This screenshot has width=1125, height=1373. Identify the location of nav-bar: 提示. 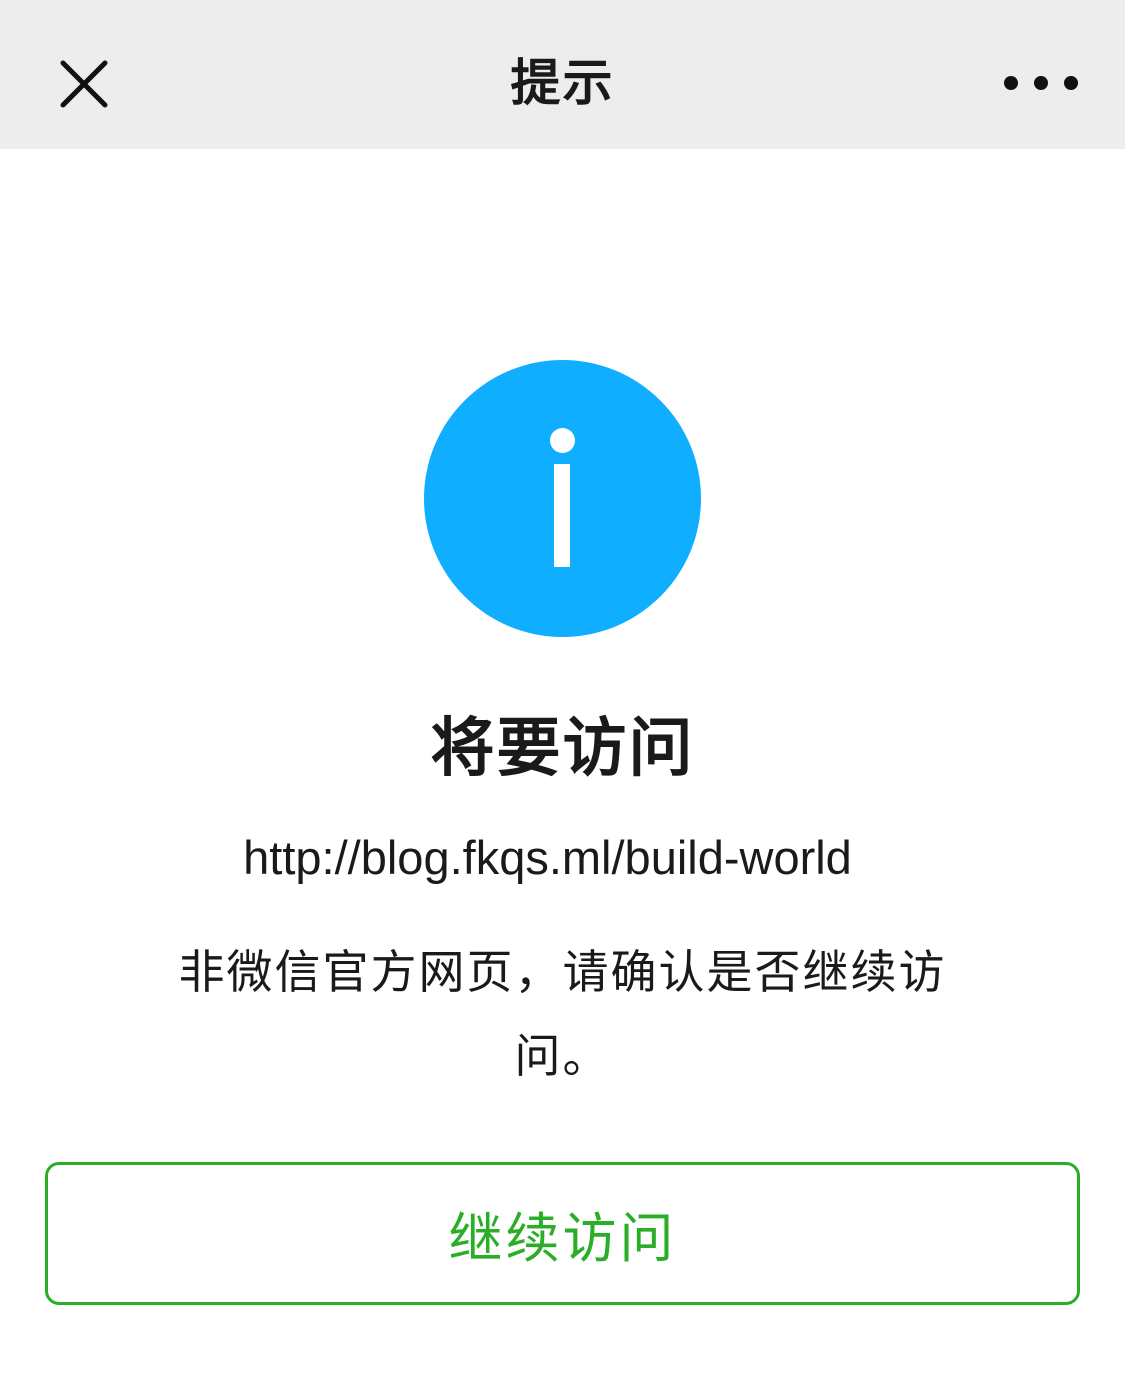
(562, 74).